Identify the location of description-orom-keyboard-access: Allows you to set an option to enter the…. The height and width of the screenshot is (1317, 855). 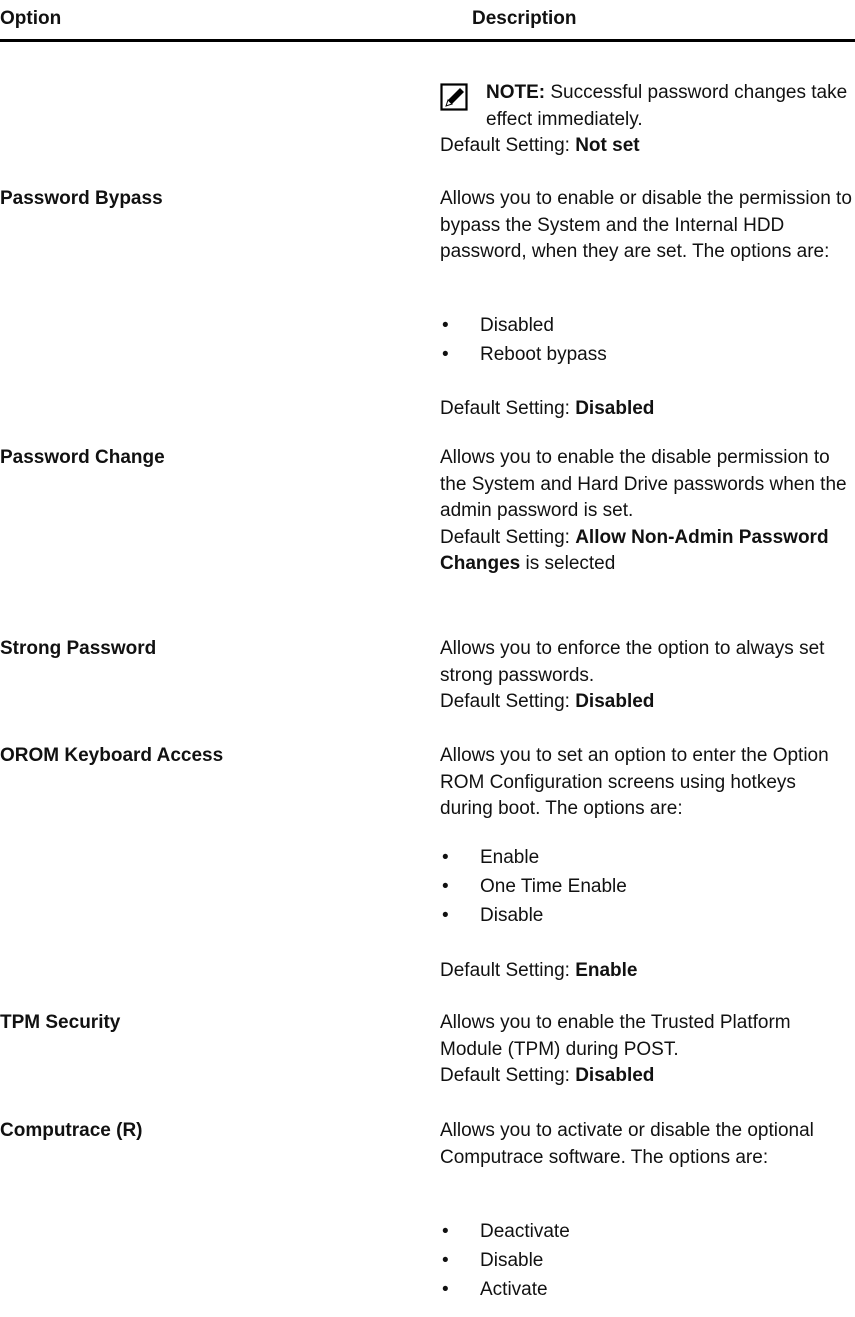
(634, 782).